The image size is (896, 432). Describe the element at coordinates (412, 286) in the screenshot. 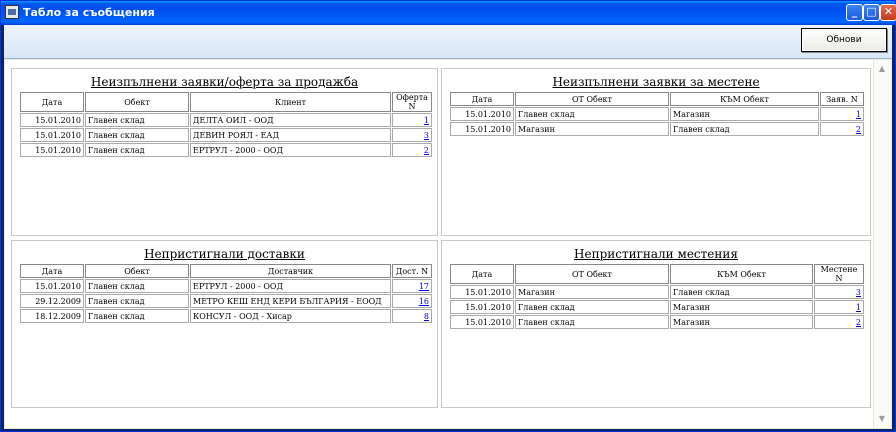

I see `delivery-number-link: 17` at that location.